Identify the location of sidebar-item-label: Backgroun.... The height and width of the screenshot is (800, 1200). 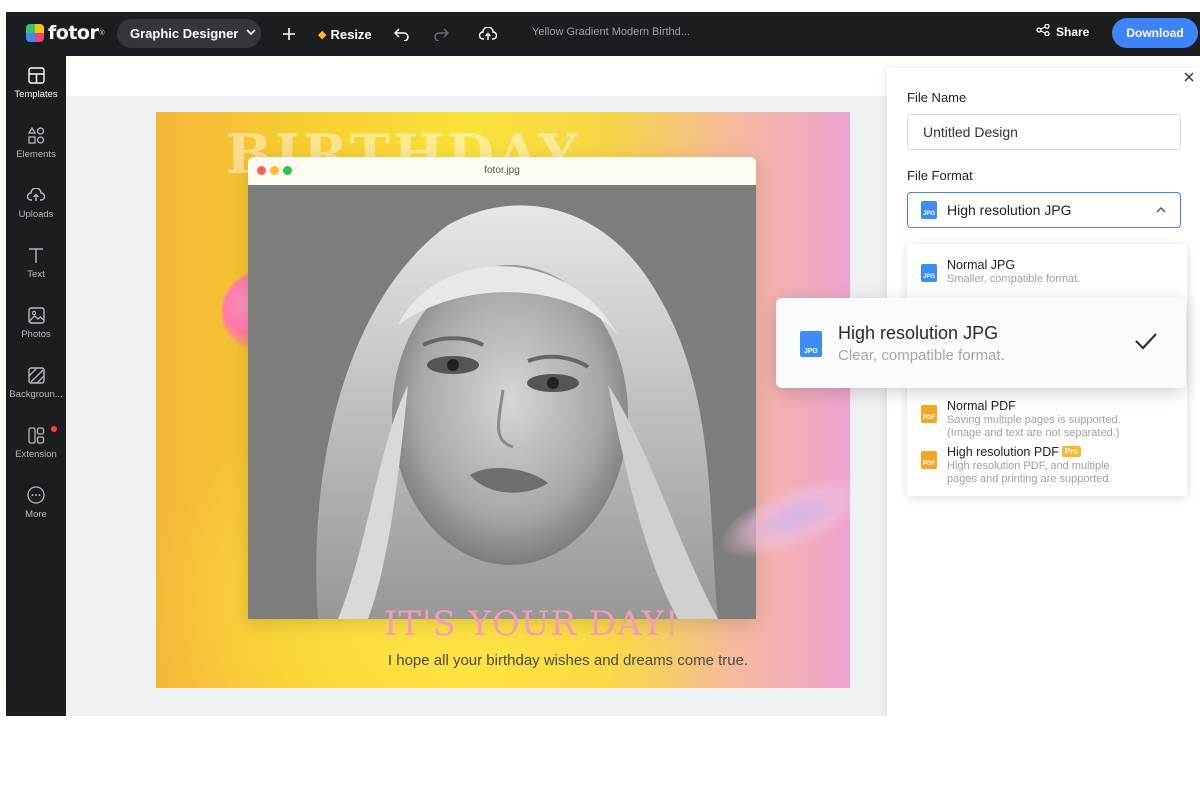
(36, 394).